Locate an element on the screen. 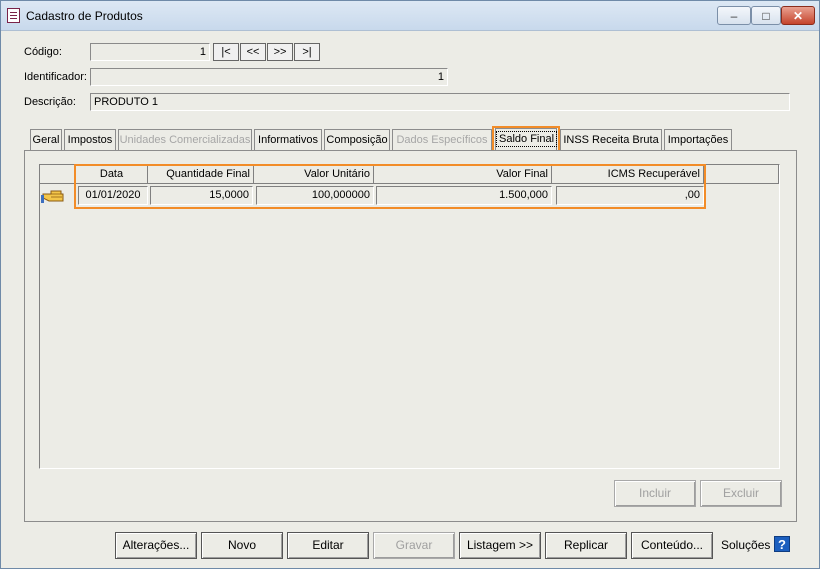 The height and width of the screenshot is (569, 820). incluir-button: Incluir is located at coordinates (655, 493).